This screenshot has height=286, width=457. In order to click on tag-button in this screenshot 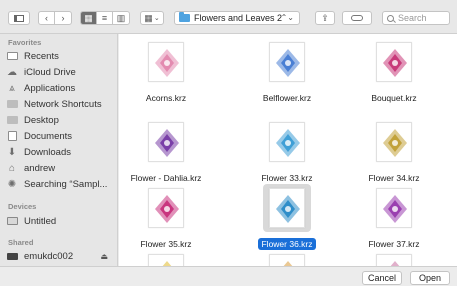, I will do `click(357, 18)`.